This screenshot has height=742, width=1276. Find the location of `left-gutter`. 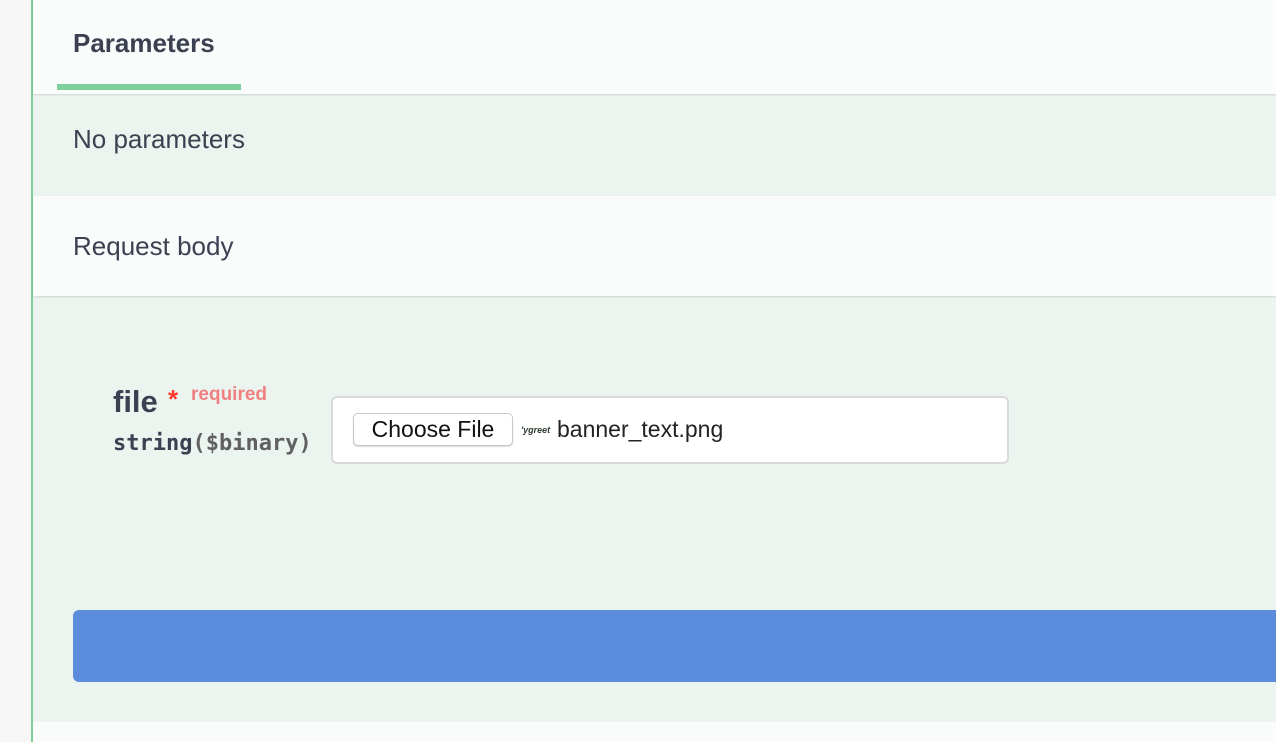

left-gutter is located at coordinates (15, 371).